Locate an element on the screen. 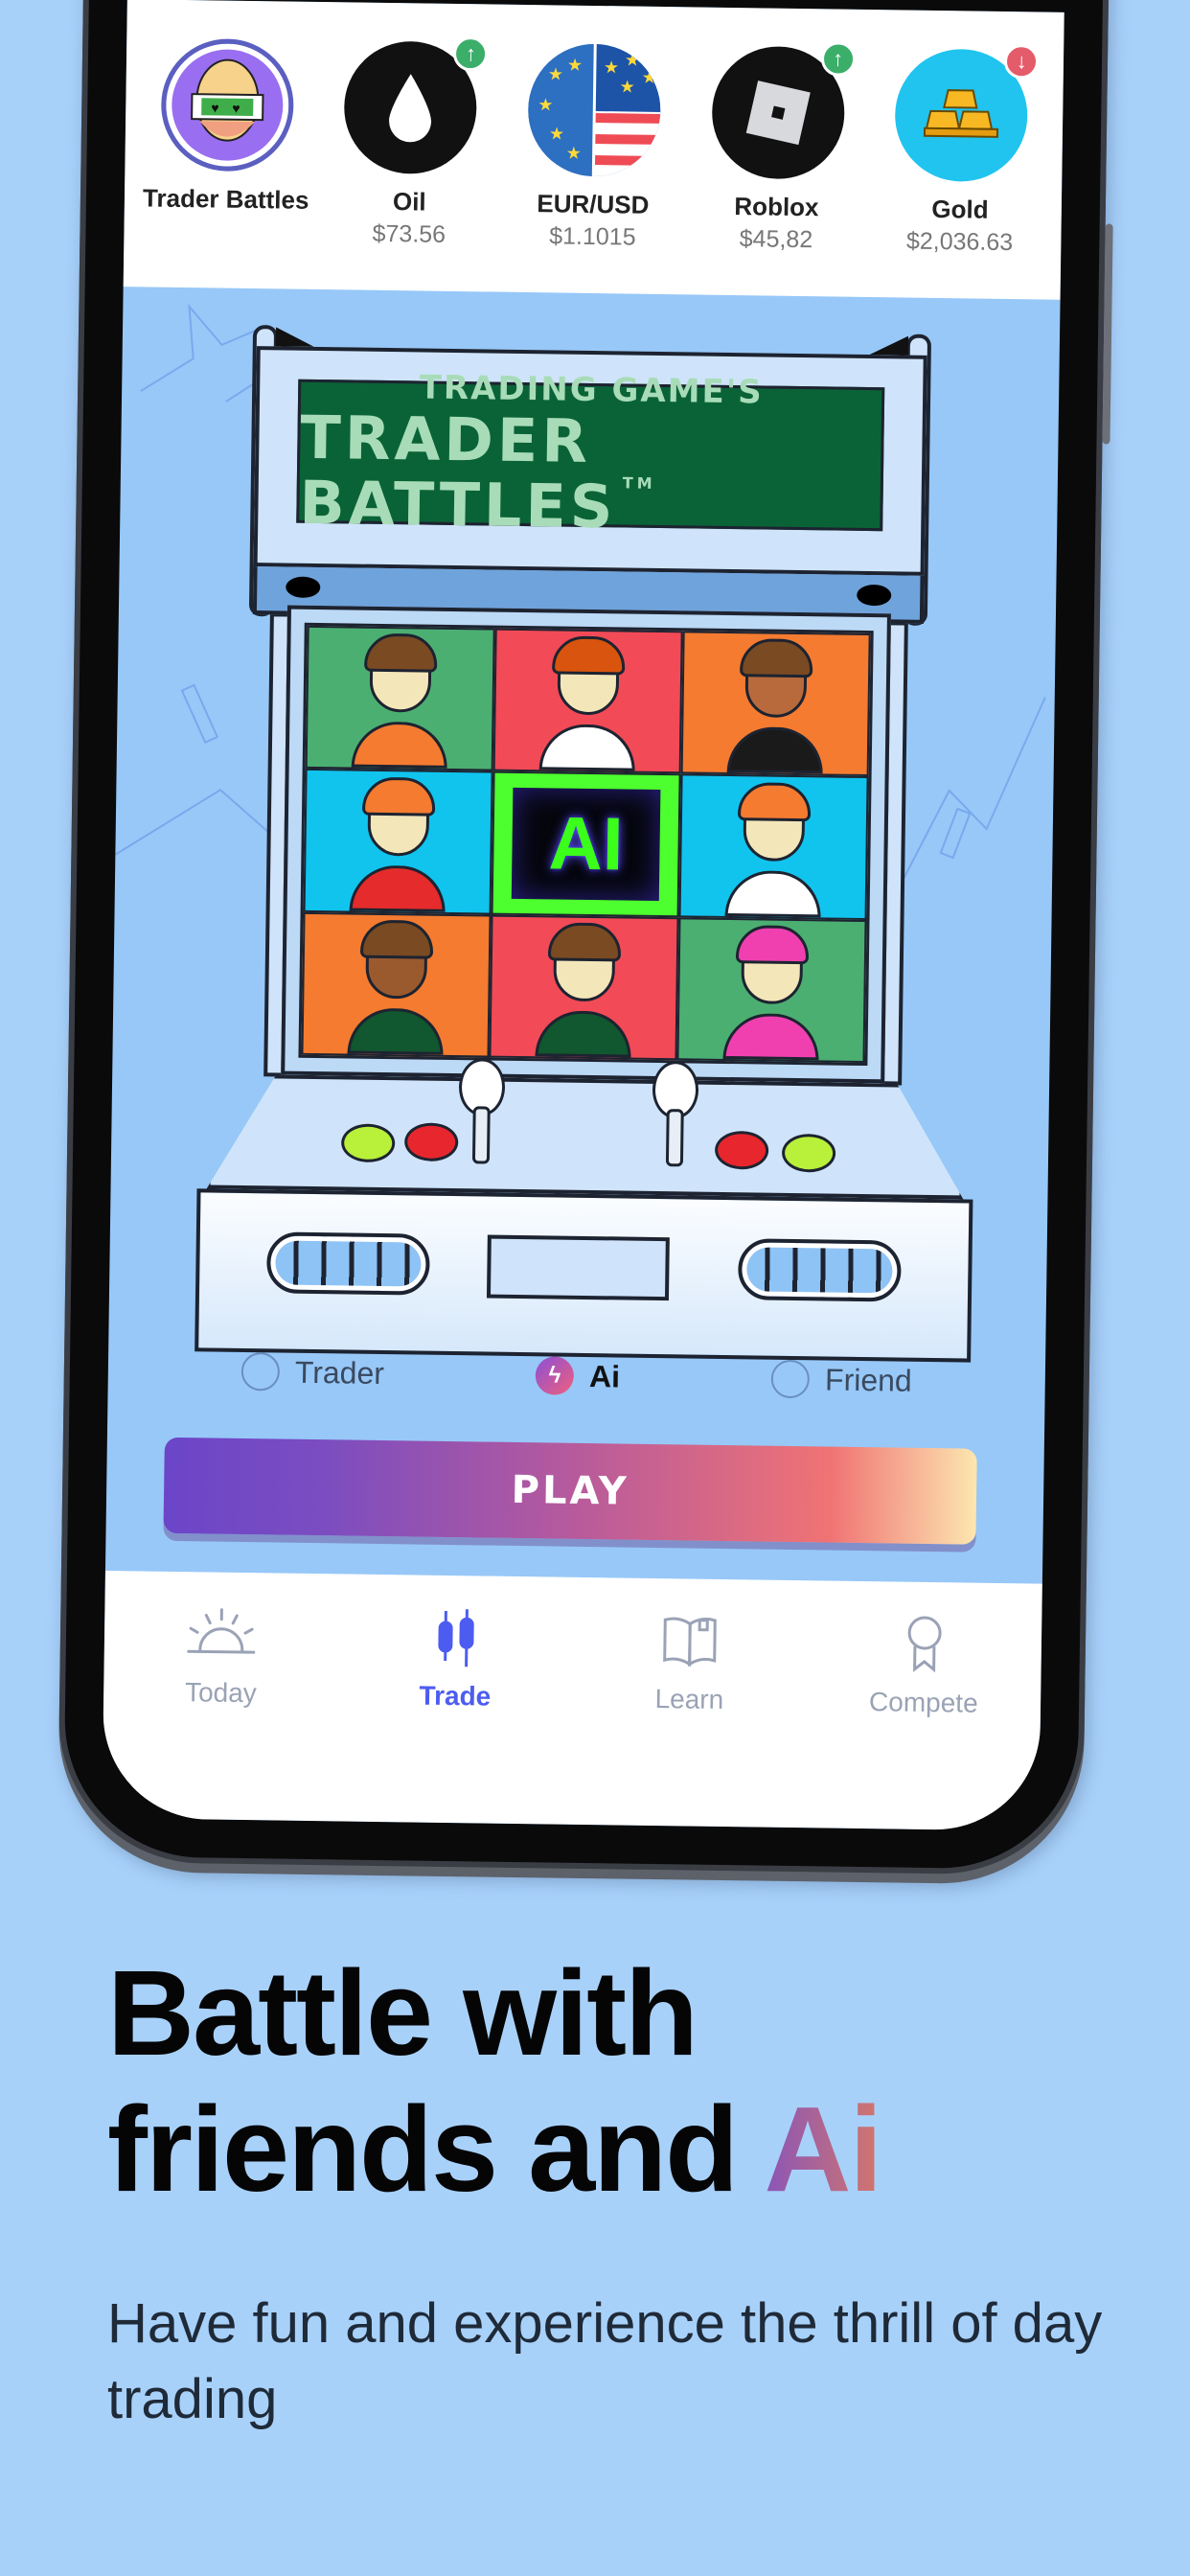  mode-label: Friend is located at coordinates (869, 1379).